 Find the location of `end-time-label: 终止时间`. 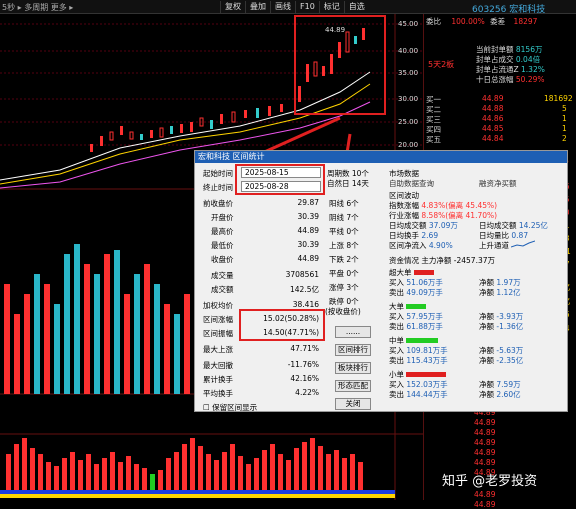

end-time-label: 终止时间 is located at coordinates (218, 187).